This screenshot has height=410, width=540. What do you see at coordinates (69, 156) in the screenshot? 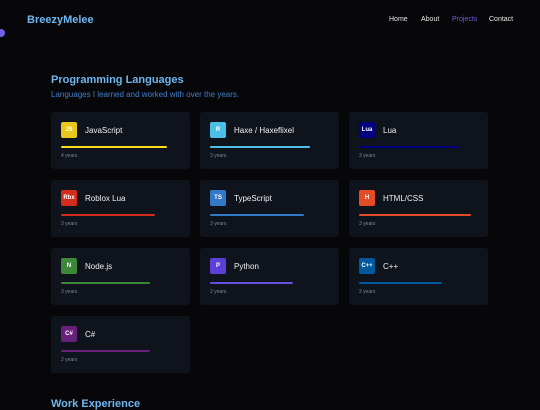
I see `years-label: 4 years` at bounding box center [69, 156].